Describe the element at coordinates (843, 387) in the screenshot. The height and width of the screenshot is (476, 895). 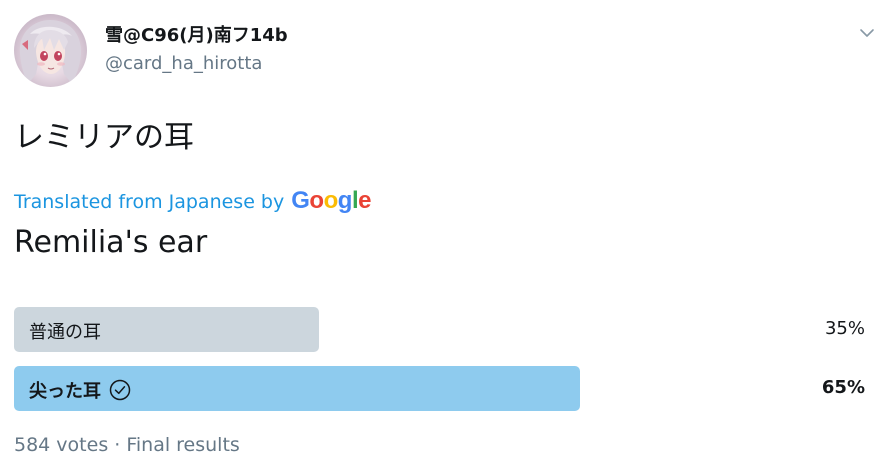
I see `poll-percent: 65%` at that location.